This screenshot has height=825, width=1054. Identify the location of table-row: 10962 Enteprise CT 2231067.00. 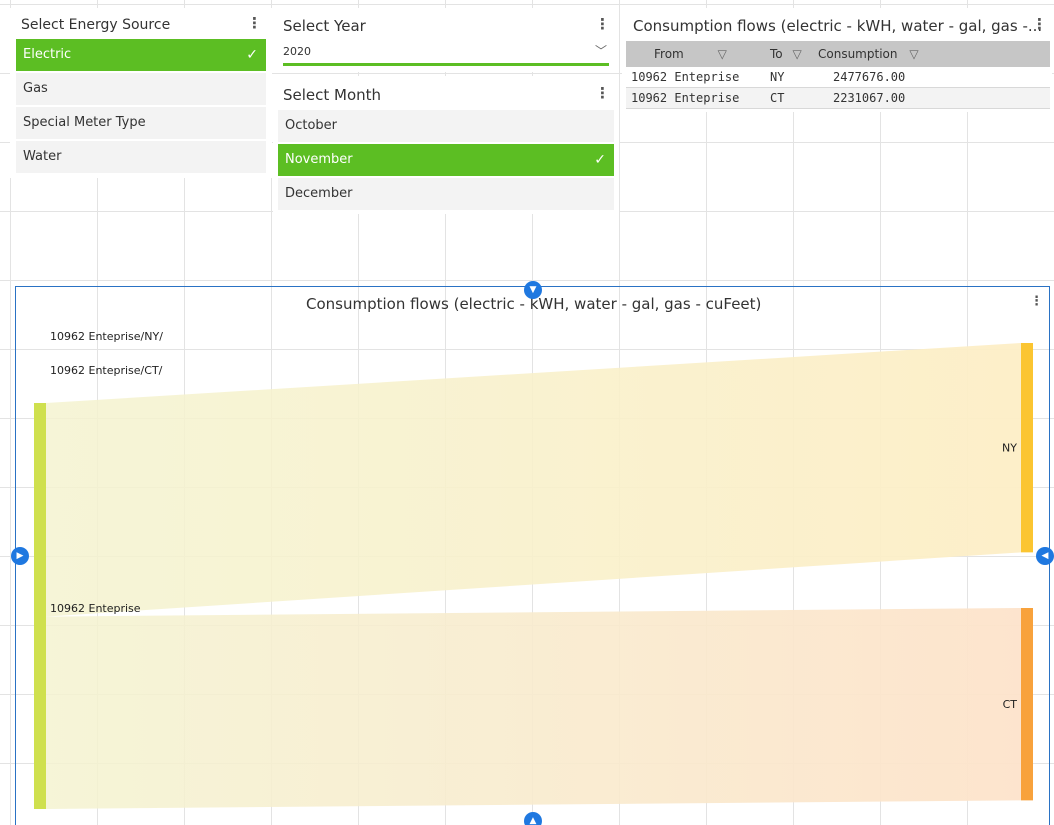
(838, 98).